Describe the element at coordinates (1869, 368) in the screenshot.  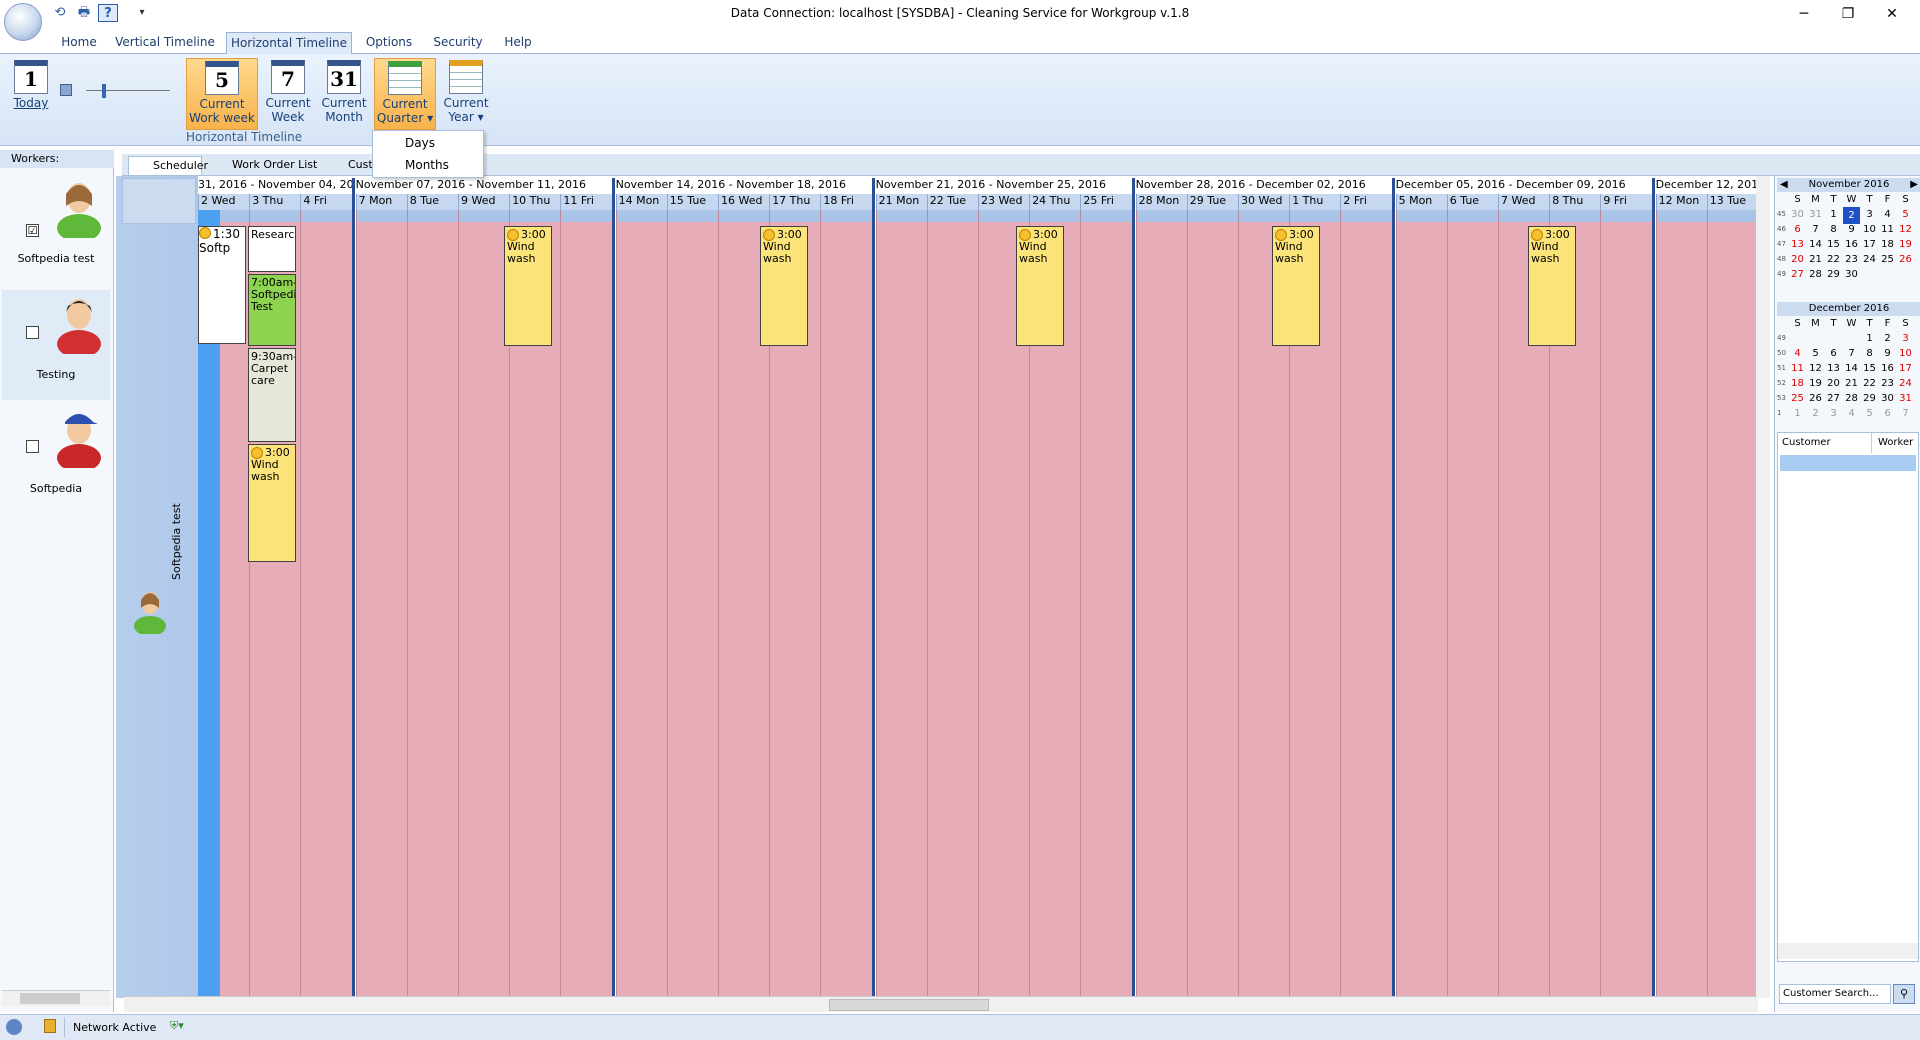
I see `calendar-day: 15` at that location.